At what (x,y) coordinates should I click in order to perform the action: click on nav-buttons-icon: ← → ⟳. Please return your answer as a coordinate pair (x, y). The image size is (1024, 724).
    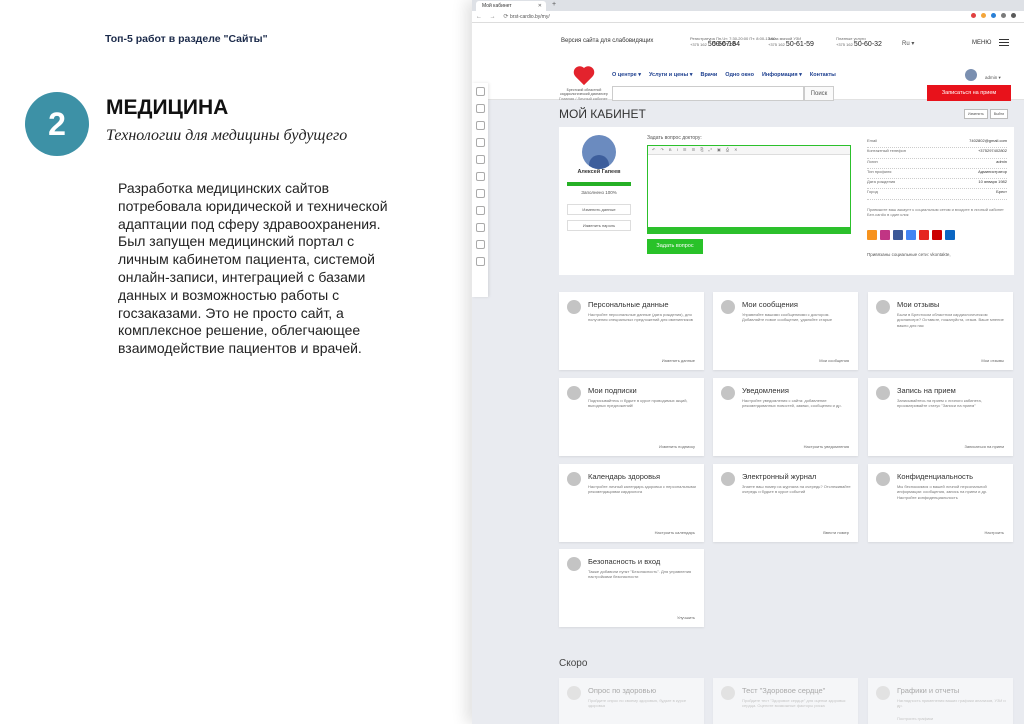
    Looking at the image, I should click on (493, 16).